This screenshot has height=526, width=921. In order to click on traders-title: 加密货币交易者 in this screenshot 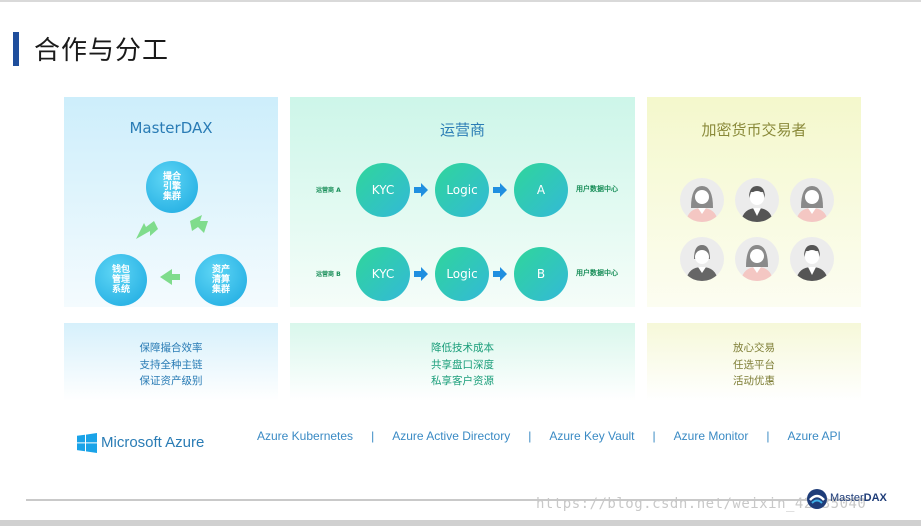, I will do `click(754, 130)`.